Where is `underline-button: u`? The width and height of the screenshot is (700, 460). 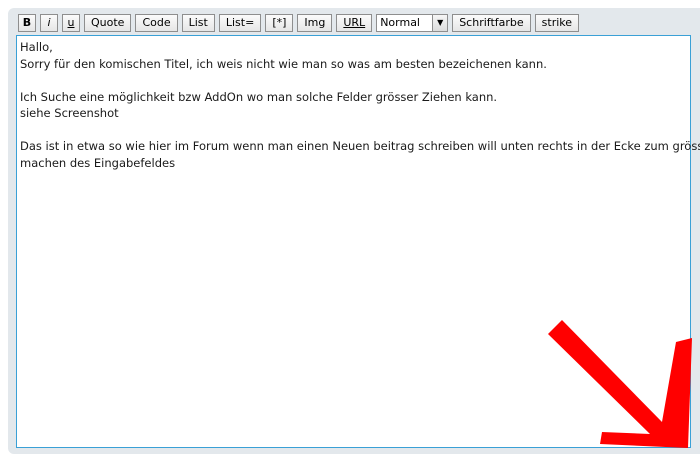 underline-button: u is located at coordinates (71, 22).